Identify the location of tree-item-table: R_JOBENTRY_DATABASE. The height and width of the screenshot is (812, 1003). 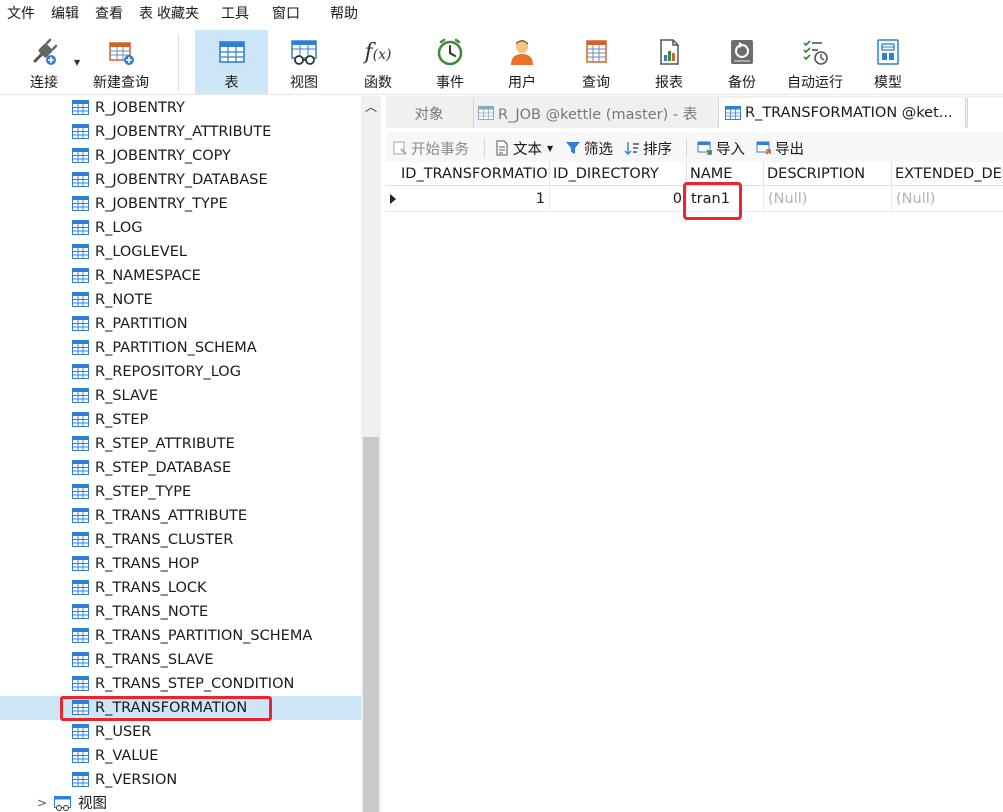
(180, 180).